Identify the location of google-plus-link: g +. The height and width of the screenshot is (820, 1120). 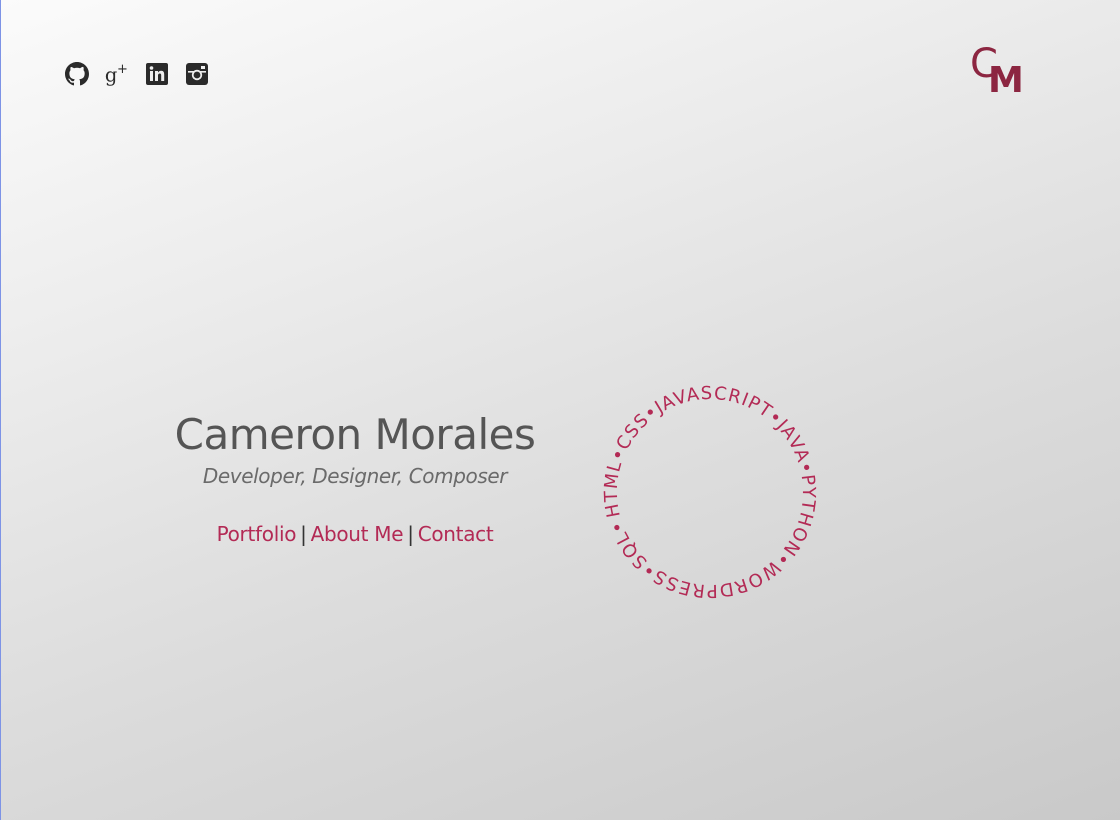
(117, 74).